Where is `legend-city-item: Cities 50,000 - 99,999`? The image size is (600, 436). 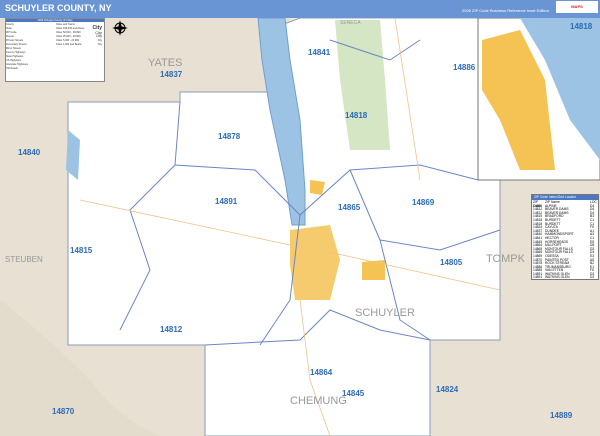
legend-city-item: Cities 50,000 - 99,999 is located at coordinates (68, 32).